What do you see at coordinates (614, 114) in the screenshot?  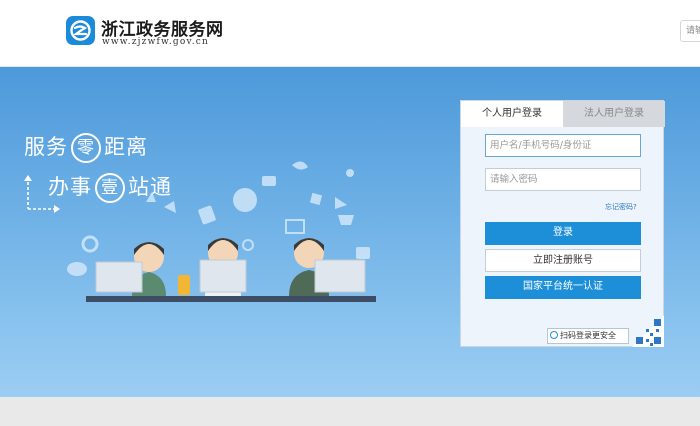 I see `tab-legal-login: 法人用户登录` at bounding box center [614, 114].